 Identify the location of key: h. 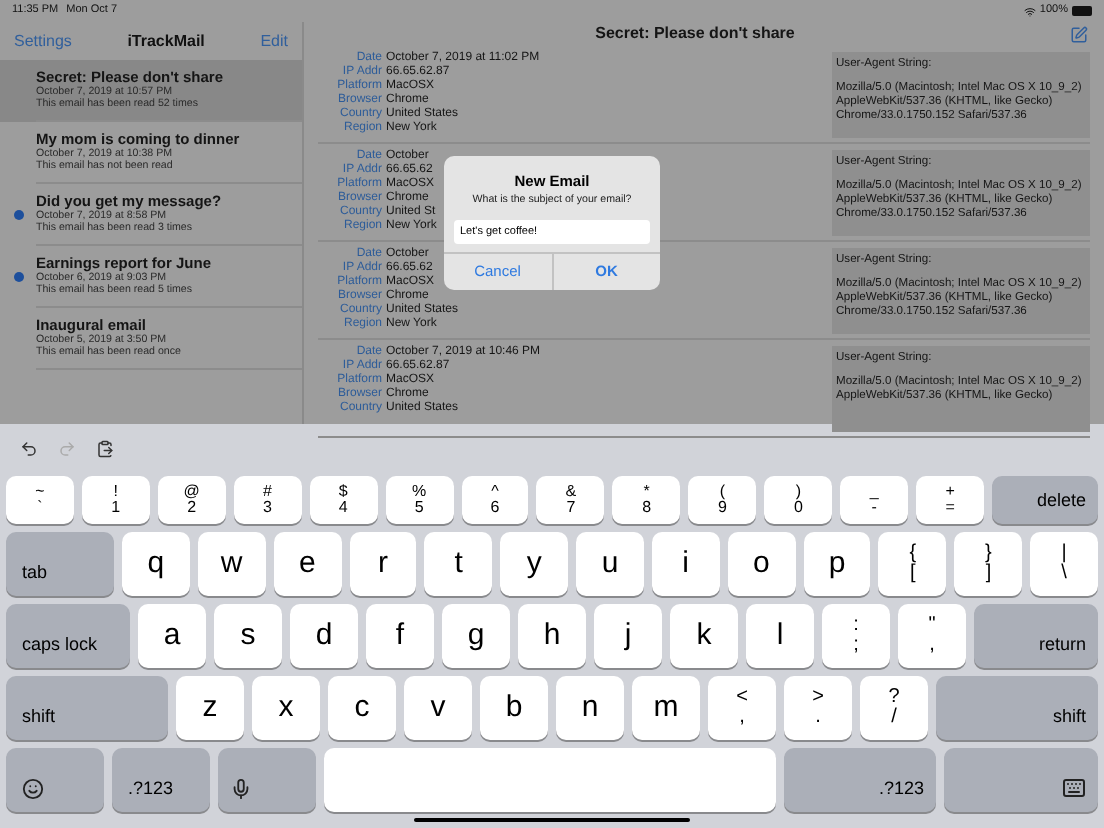
(552, 636).